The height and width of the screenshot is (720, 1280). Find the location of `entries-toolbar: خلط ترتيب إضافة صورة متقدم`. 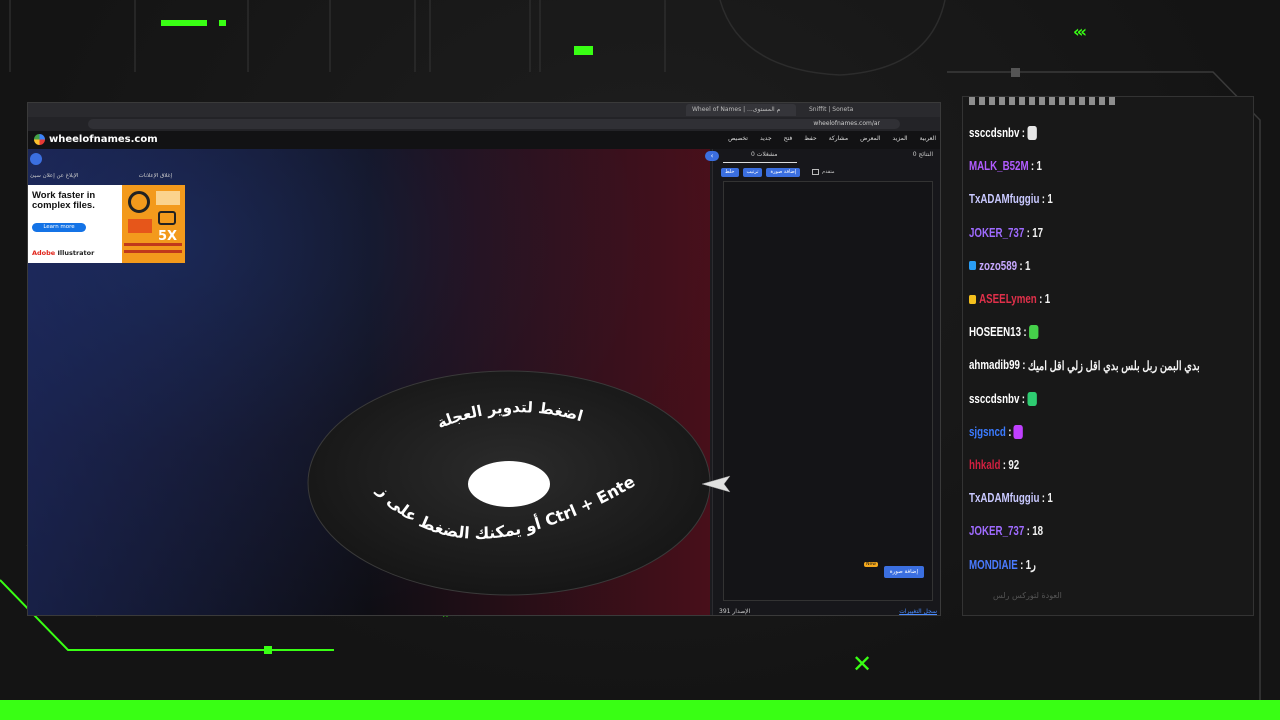

entries-toolbar: خلط ترتيب إضافة صورة متقدم is located at coordinates (828, 172).